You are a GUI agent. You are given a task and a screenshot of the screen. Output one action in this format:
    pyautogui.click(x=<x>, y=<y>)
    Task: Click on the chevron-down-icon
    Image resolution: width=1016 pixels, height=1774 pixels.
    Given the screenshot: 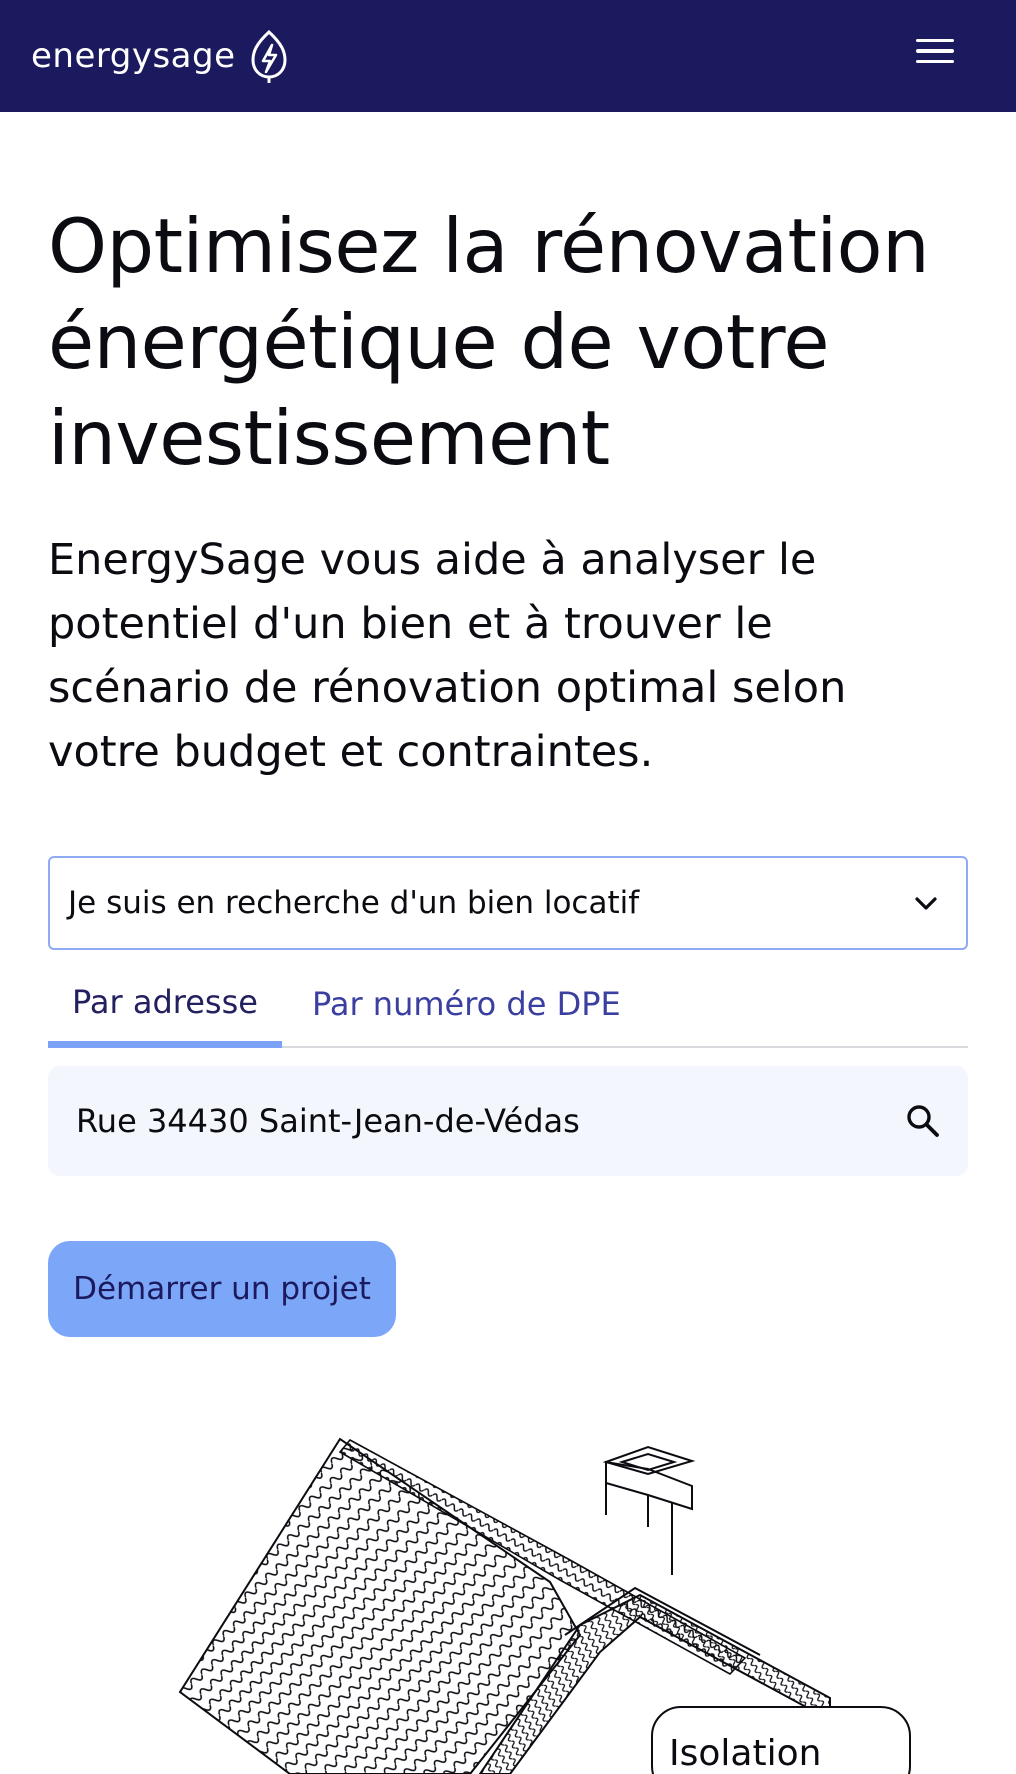 What is the action you would take?
    pyautogui.click(x=926, y=903)
    